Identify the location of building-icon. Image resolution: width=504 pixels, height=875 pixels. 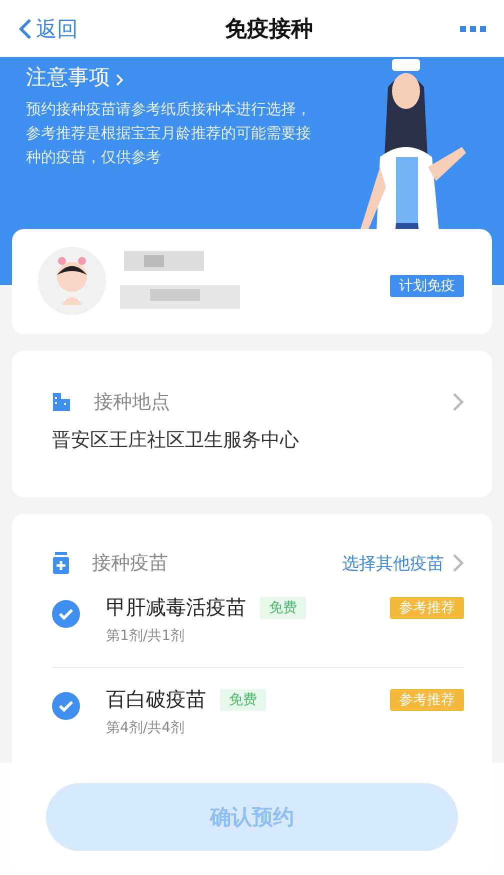
(62, 402).